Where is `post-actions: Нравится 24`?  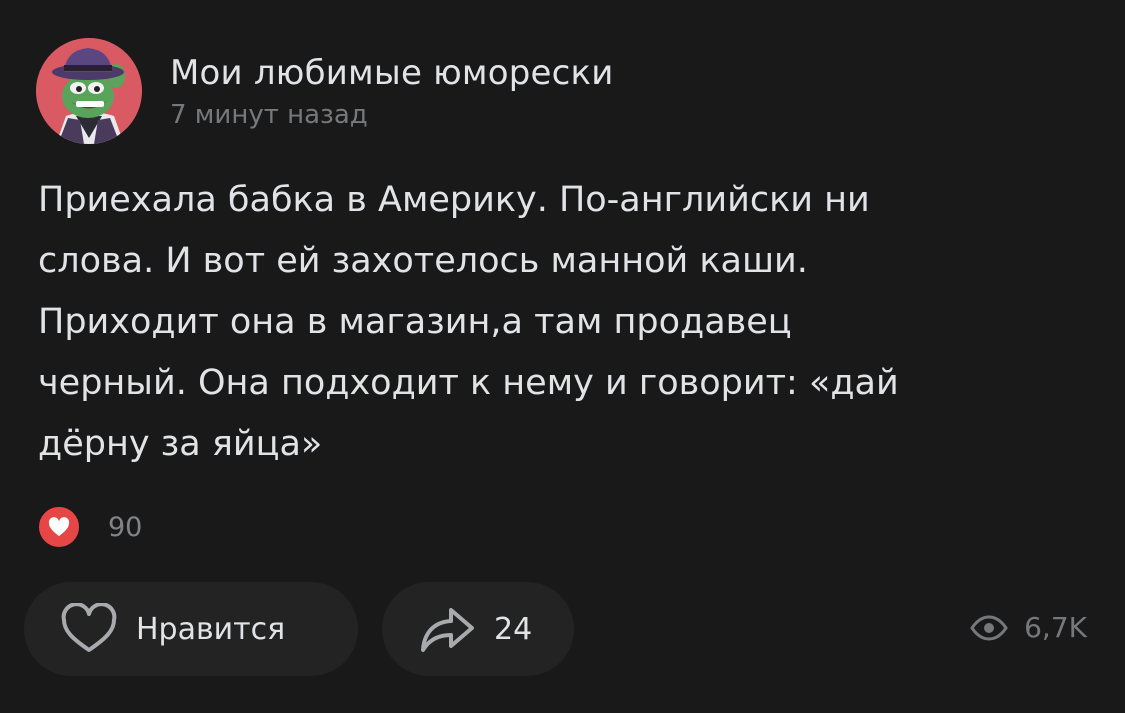
post-actions: Нравится 24 is located at coordinates (299, 629).